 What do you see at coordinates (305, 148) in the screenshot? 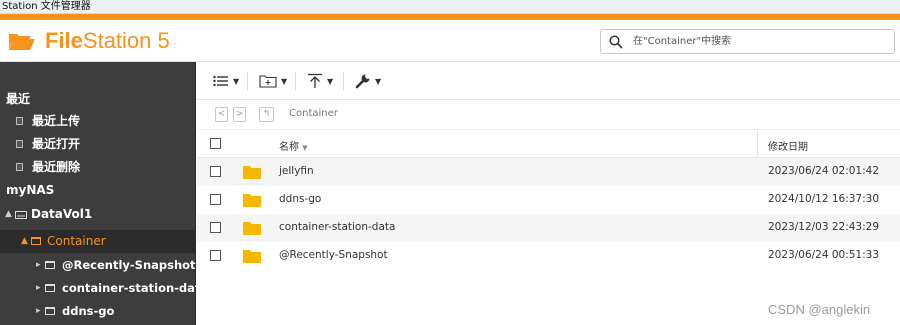
I see `sort-desc-icon: ▼` at bounding box center [305, 148].